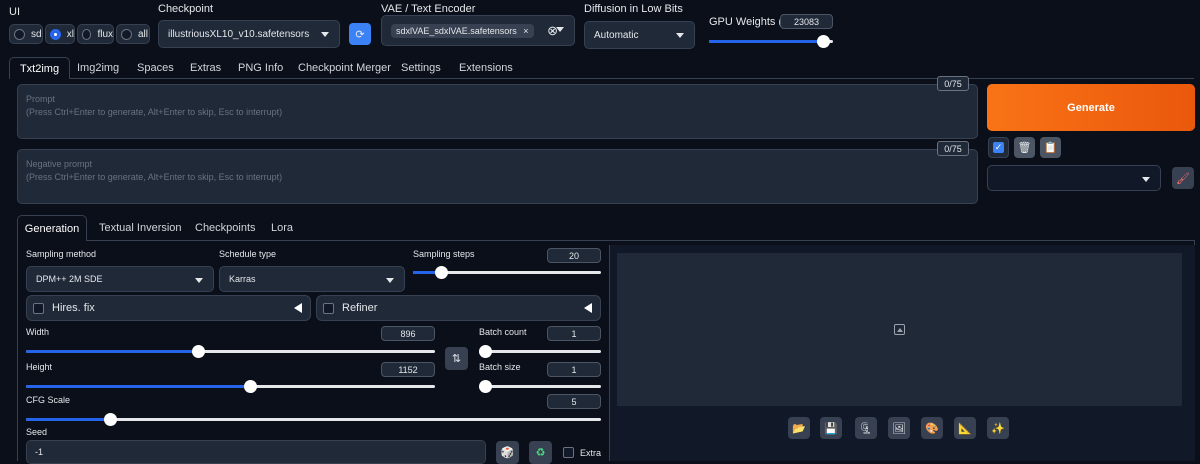 The height and width of the screenshot is (464, 1200). Describe the element at coordinates (328, 308) in the screenshot. I see `refiner-checkbox` at that location.